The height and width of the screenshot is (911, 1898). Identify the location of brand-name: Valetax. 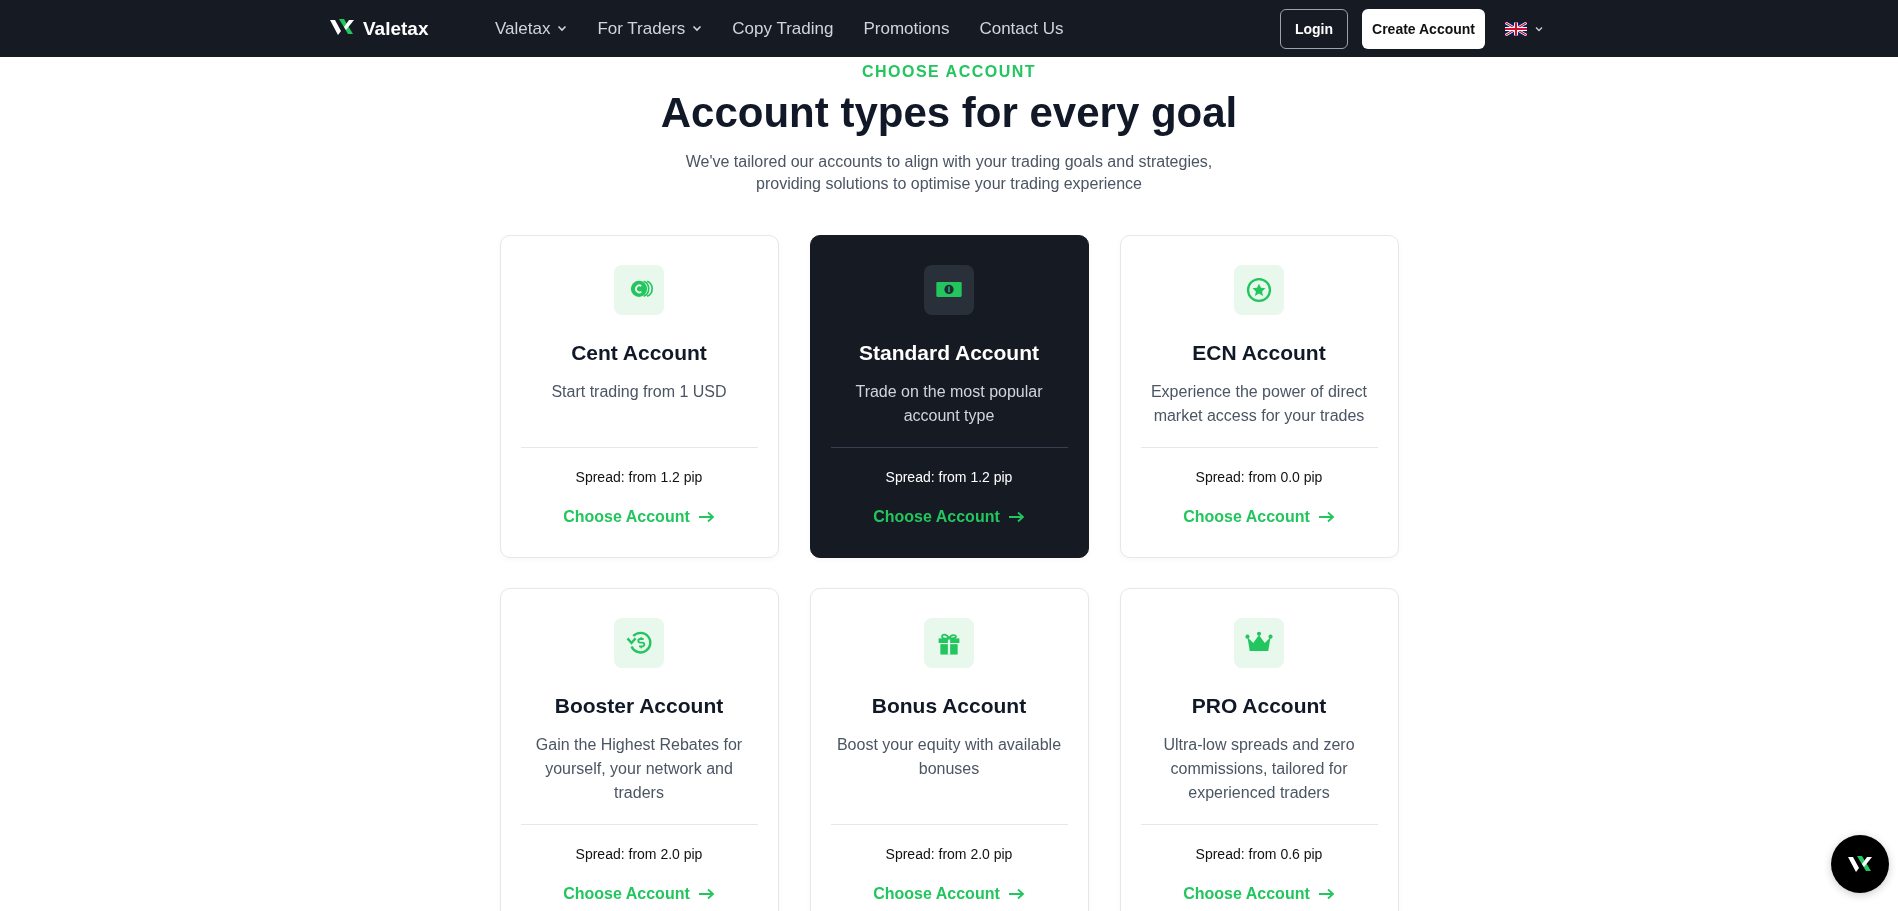
(396, 28).